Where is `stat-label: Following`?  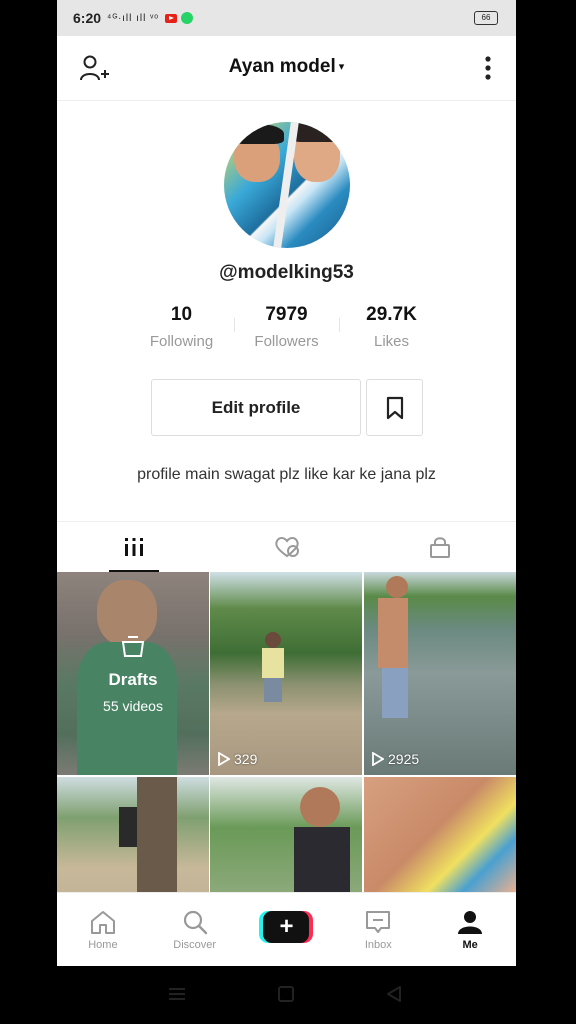 stat-label: Following is located at coordinates (181, 341).